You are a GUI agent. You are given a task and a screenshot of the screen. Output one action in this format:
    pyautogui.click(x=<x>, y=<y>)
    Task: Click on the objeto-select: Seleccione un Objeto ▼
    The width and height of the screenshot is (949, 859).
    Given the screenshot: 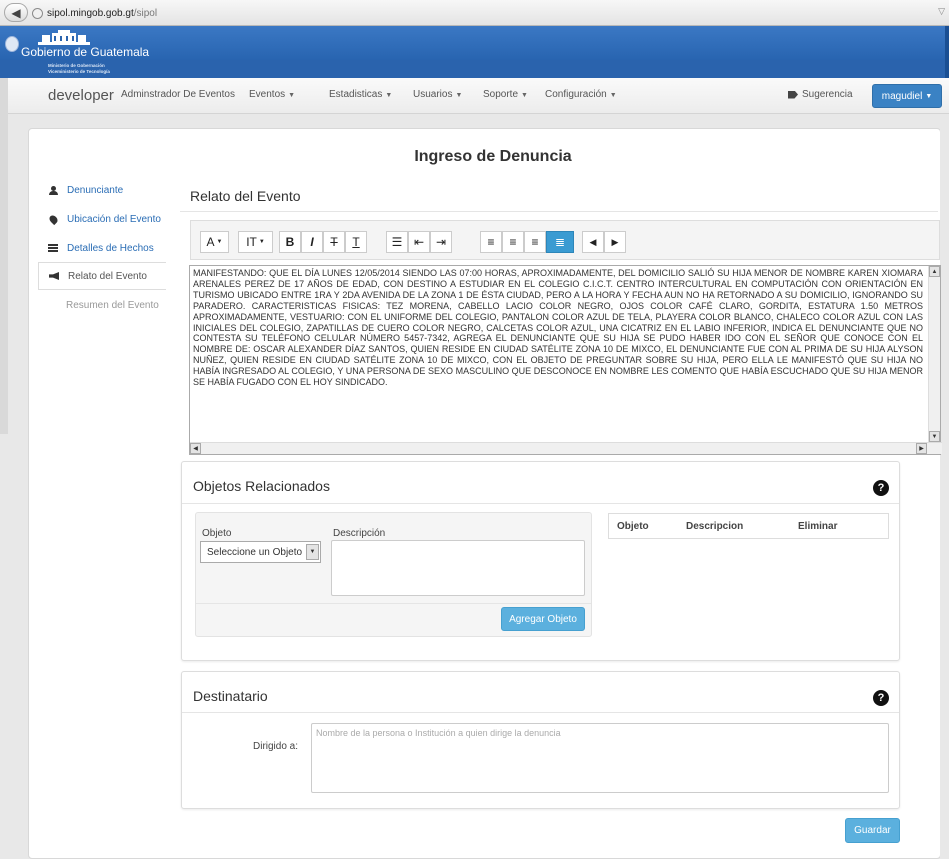 What is the action you would take?
    pyautogui.click(x=260, y=552)
    